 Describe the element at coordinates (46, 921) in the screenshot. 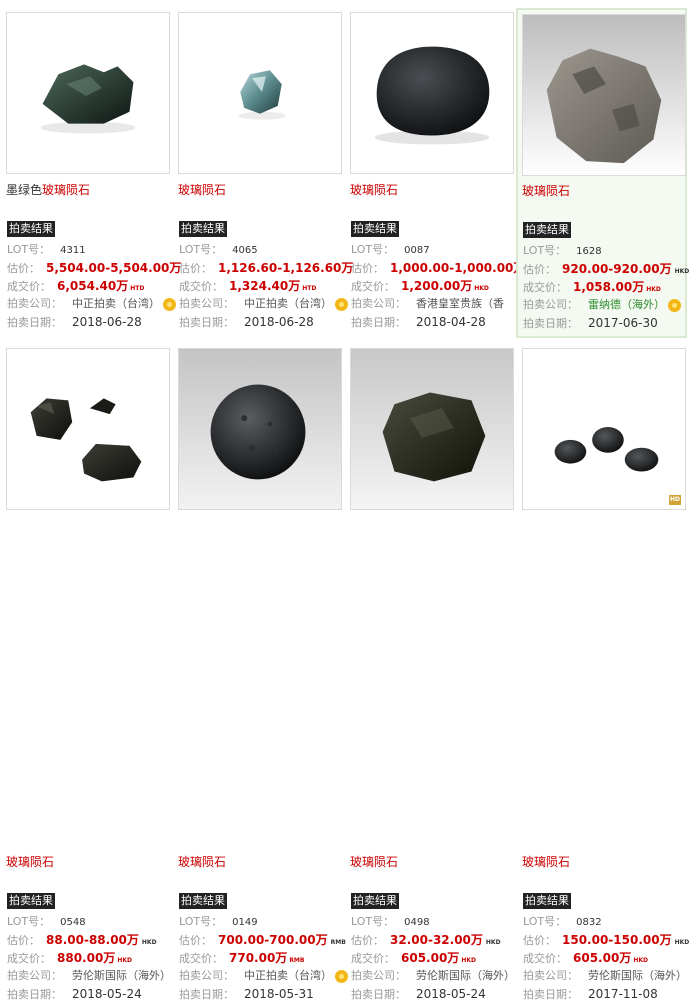

I see `lot-number-row: LOT号： 0548` at that location.